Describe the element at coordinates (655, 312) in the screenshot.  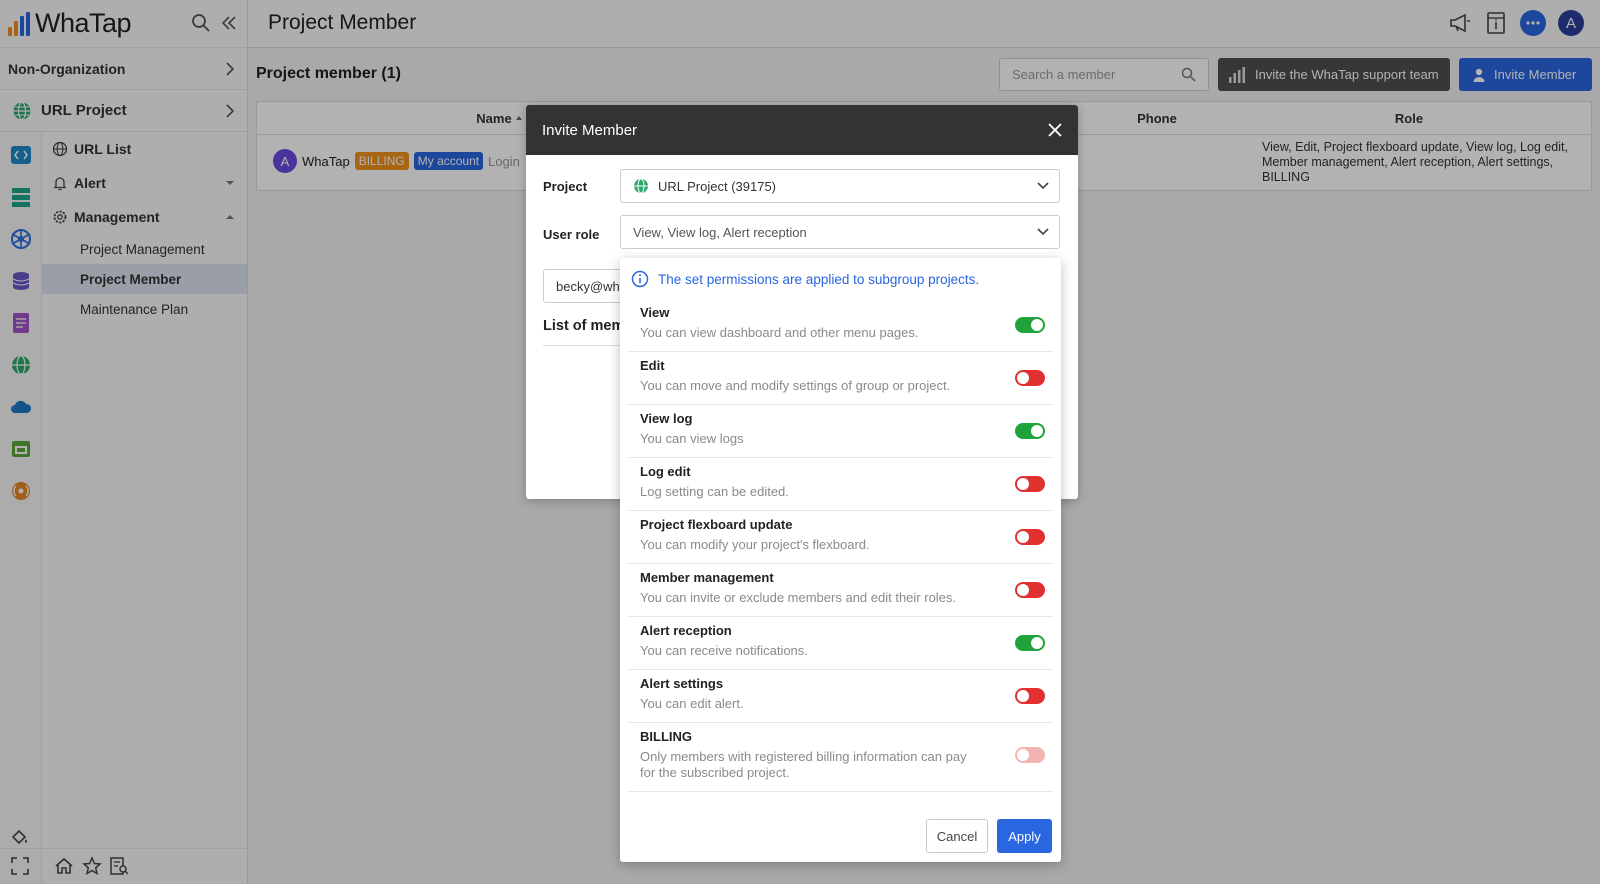
I see `permission-title: View` at that location.